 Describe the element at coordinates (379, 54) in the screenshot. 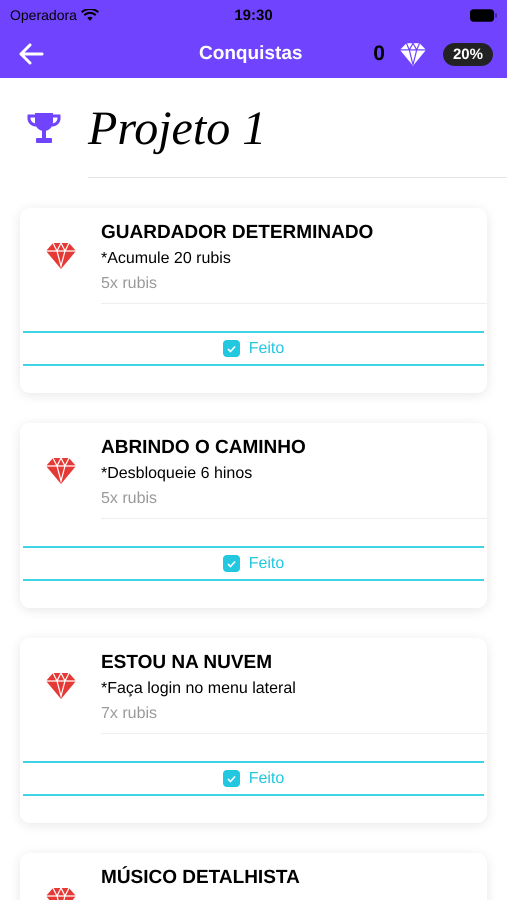

I see `gem-count: 0` at that location.